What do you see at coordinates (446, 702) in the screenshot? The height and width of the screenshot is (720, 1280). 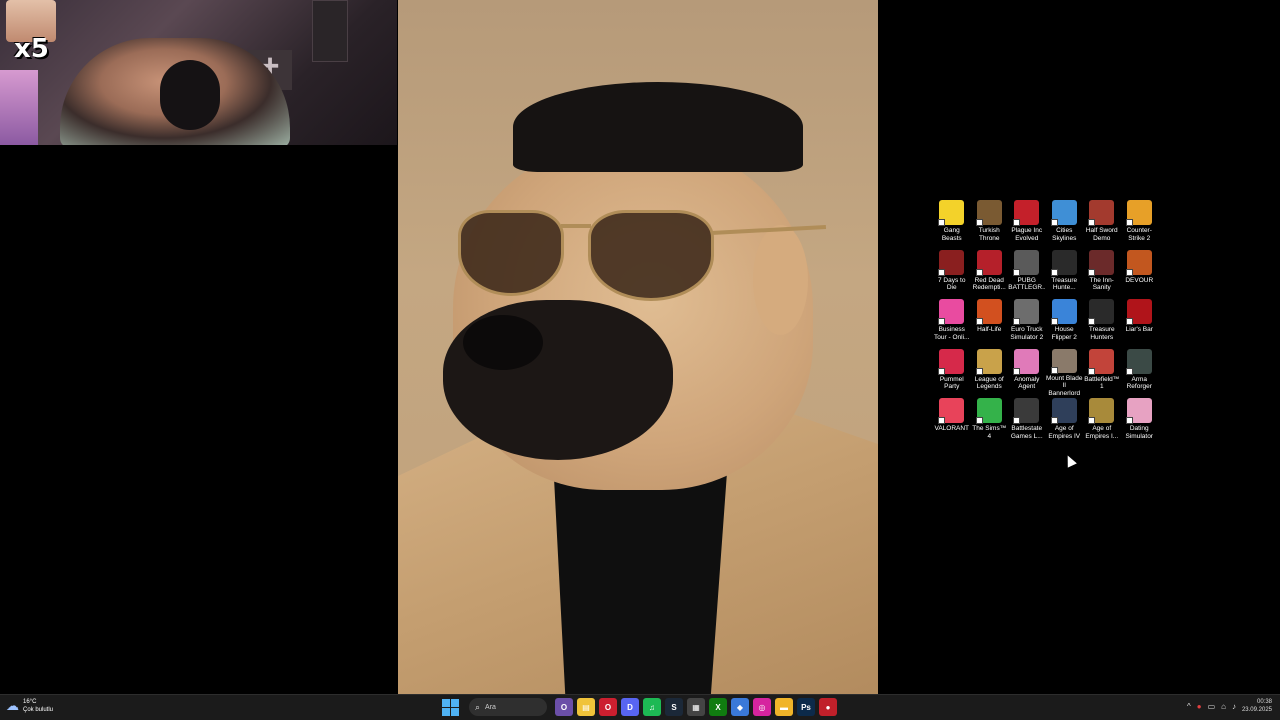 I see `windows-logo-icon` at bounding box center [446, 702].